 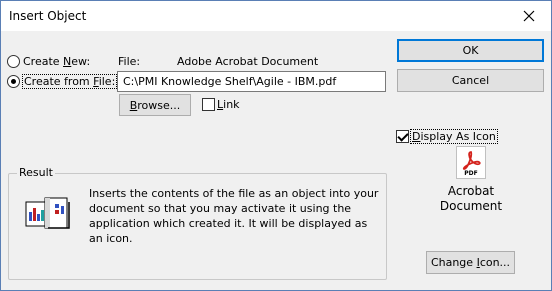 I want to click on pdf-badge: PDF, so click(x=471, y=173).